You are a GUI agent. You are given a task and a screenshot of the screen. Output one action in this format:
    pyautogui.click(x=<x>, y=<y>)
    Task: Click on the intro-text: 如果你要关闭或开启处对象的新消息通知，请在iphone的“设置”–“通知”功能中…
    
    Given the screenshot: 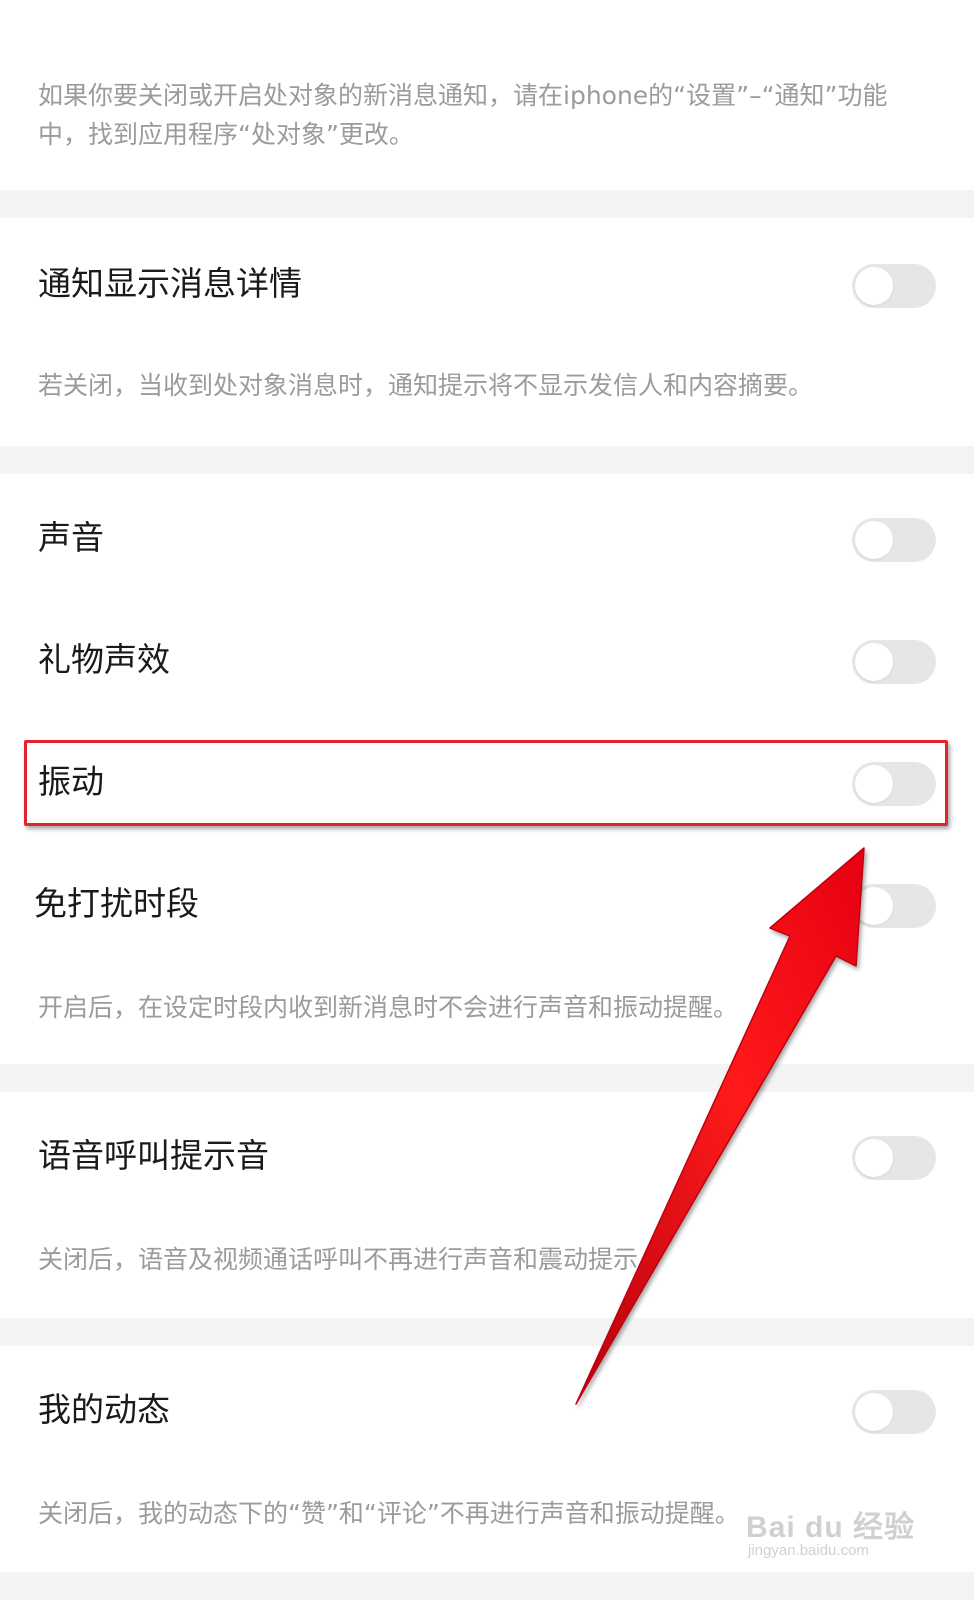 What is the action you would take?
    pyautogui.click(x=463, y=115)
    